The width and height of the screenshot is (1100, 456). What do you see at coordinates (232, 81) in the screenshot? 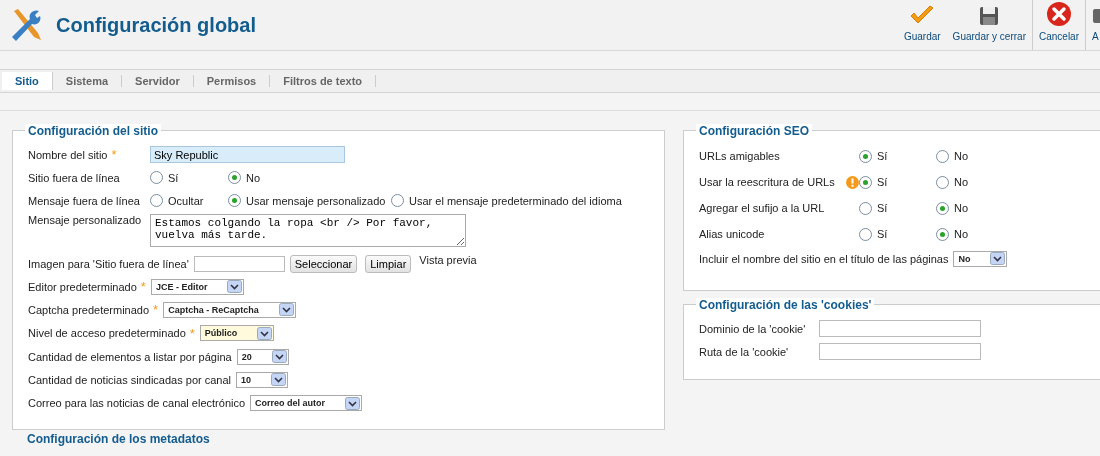
I see `tab: Permisos` at bounding box center [232, 81].